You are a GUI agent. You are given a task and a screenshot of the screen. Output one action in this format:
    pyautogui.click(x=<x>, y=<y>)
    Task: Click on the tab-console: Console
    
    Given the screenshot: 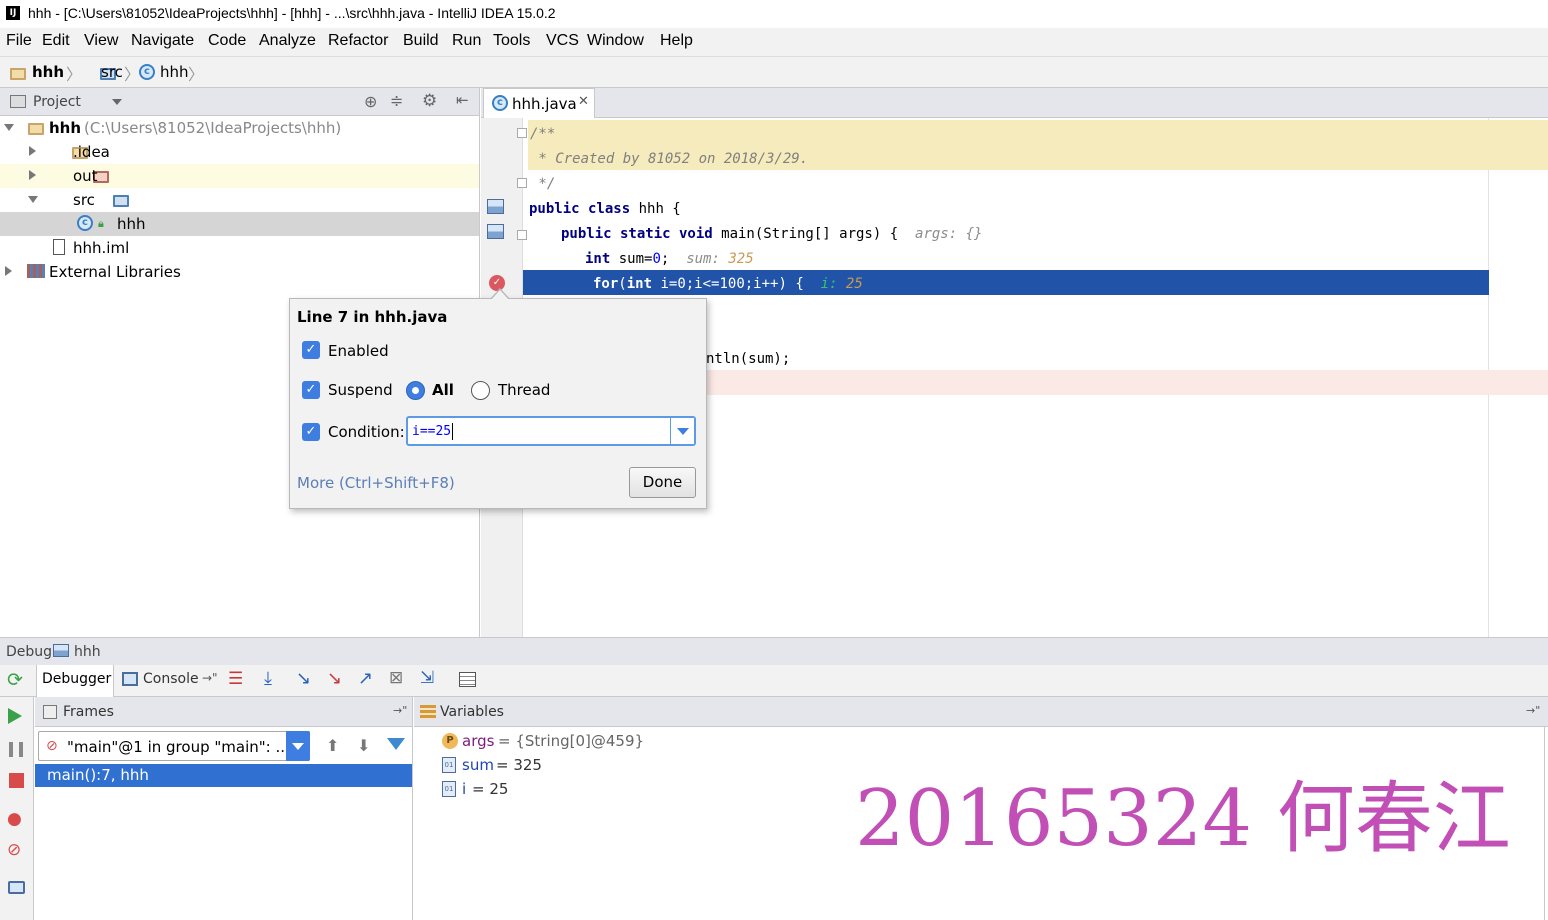 What is the action you would take?
    pyautogui.click(x=171, y=679)
    